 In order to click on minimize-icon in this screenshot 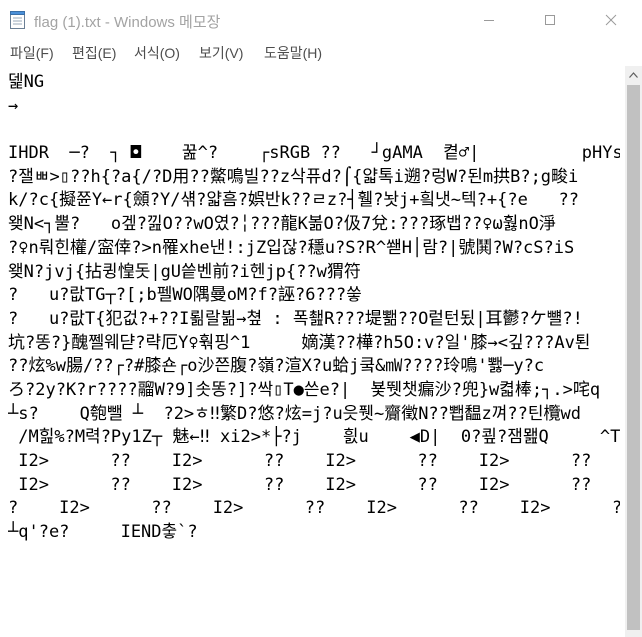, I will do `click(489, 20)`.